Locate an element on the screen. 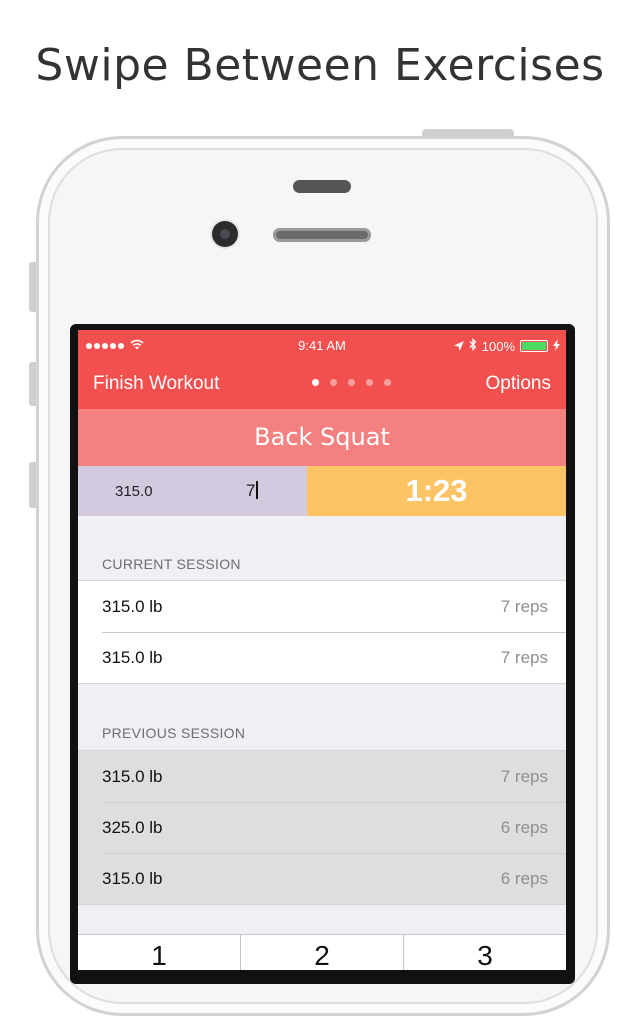 The image size is (640, 1016). list-item: 315.0 lb 6 reps is located at coordinates (322, 878).